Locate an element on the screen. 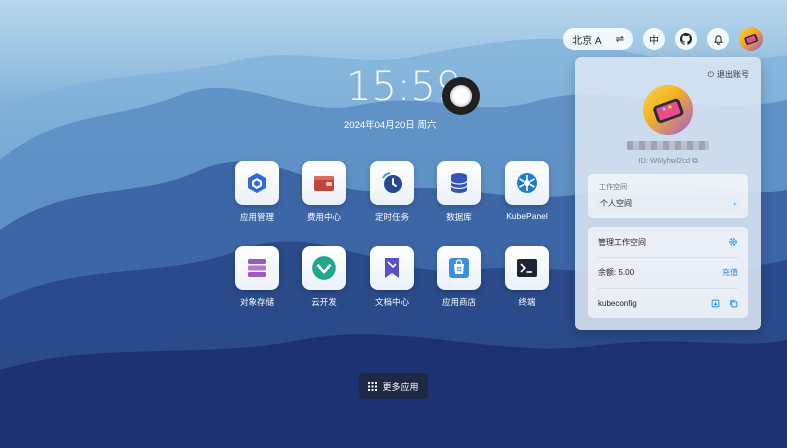 The width and height of the screenshot is (787, 448). language-label: 中 is located at coordinates (654, 41).